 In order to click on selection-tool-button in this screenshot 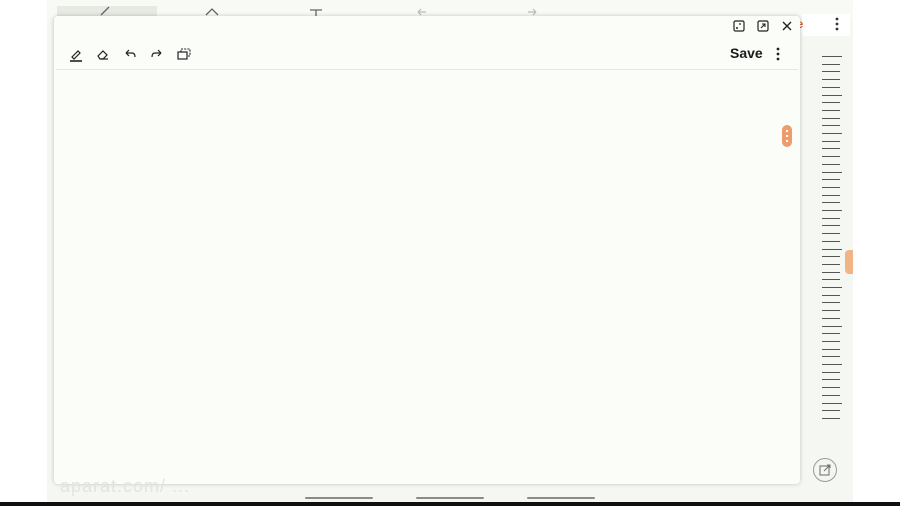, I will do `click(184, 54)`.